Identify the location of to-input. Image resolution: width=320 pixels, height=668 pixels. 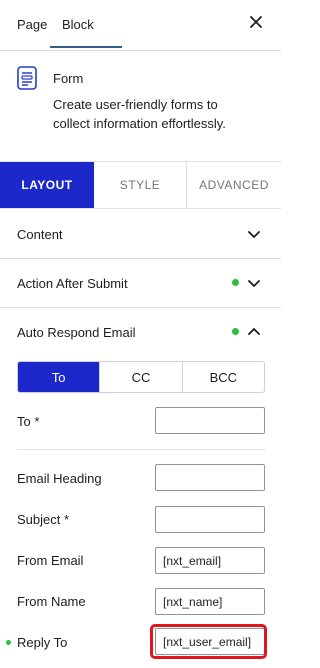
(210, 420).